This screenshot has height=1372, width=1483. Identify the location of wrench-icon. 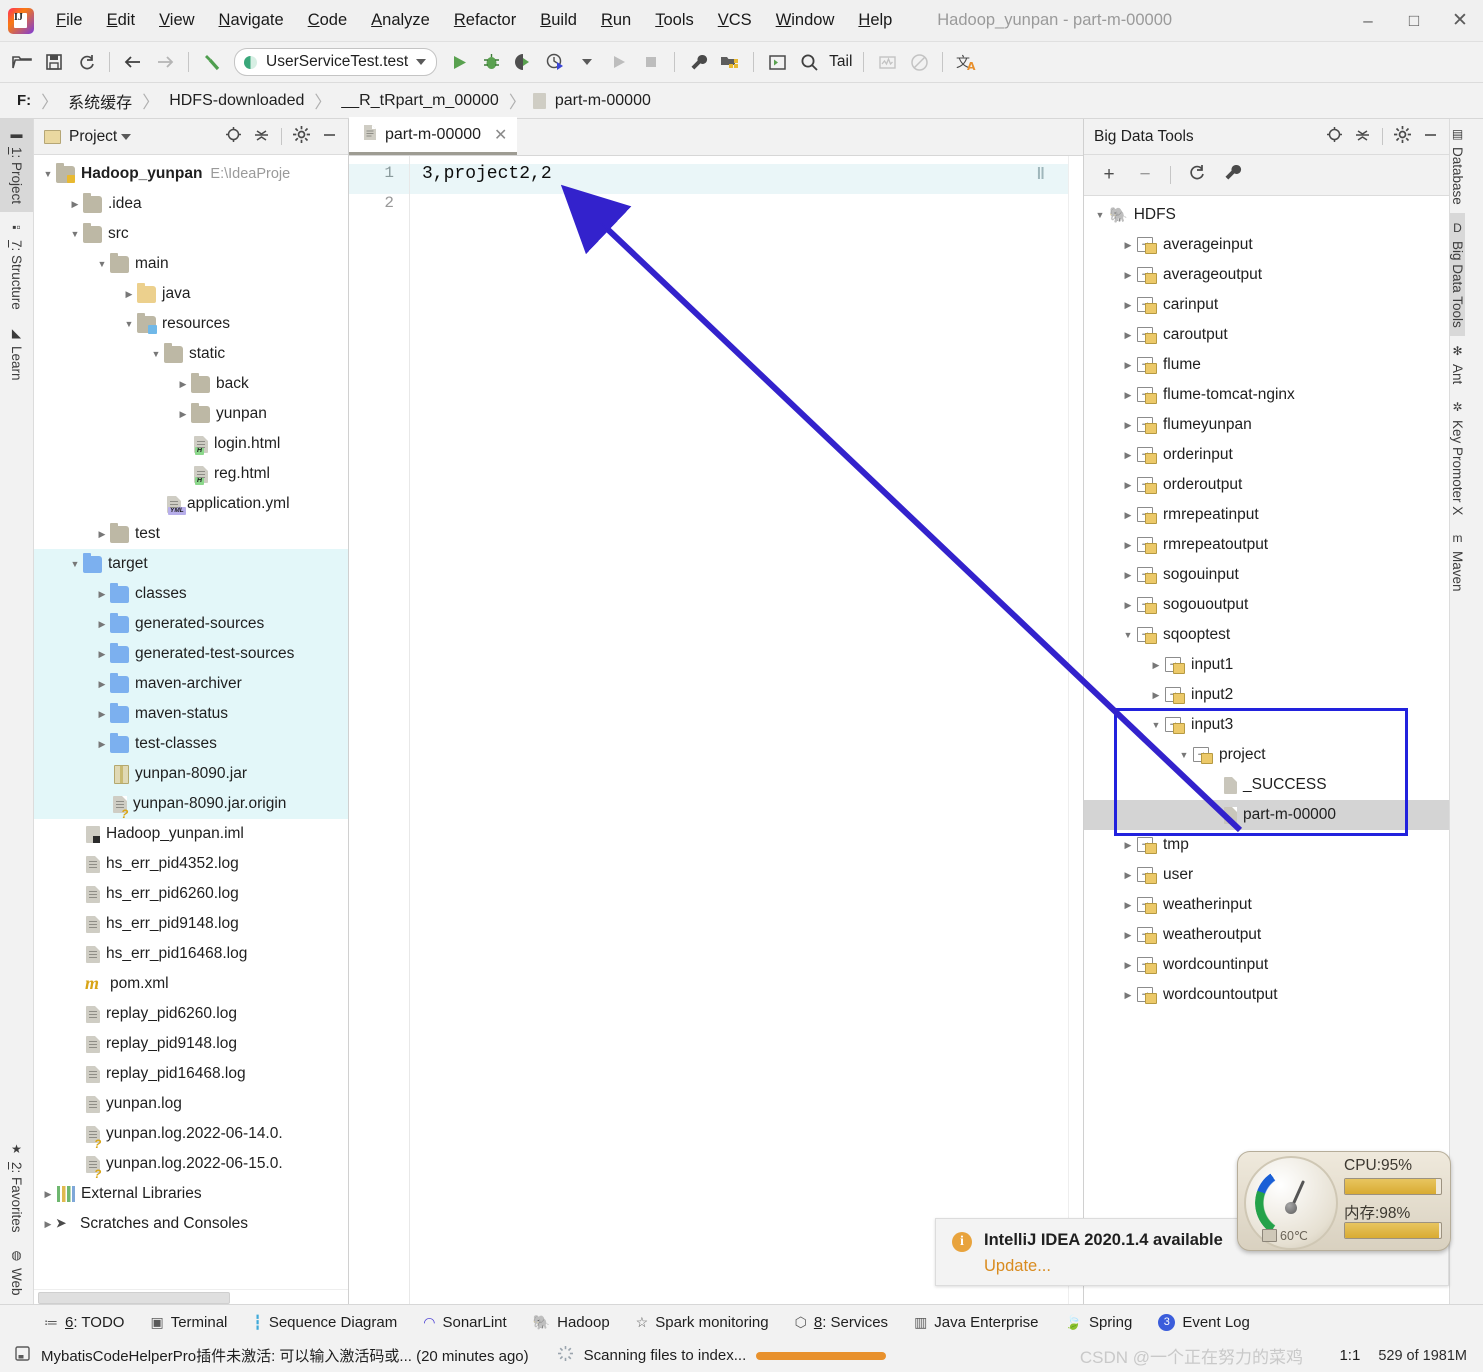
(698, 62).